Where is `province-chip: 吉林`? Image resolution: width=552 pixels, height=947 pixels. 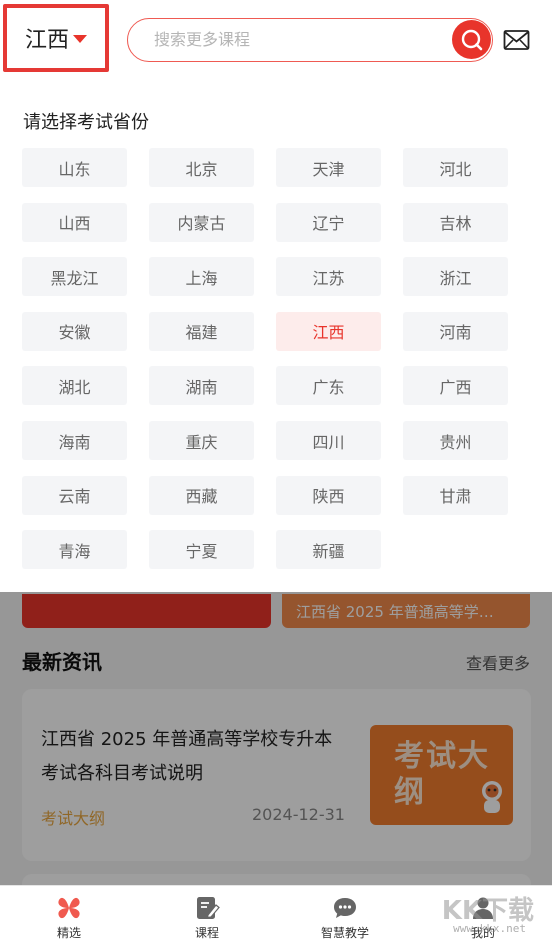 province-chip: 吉林 is located at coordinates (455, 222).